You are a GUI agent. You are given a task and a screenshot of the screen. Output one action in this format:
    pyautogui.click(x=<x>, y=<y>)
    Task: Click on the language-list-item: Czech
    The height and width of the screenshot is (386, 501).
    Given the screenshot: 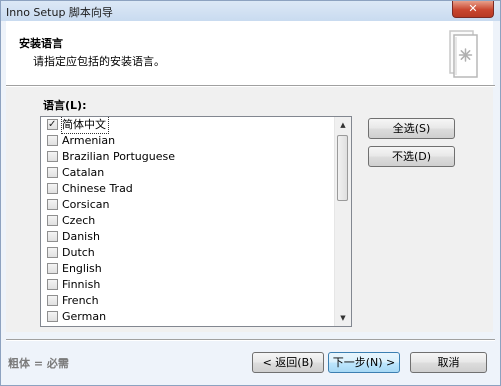 What is the action you would take?
    pyautogui.click(x=188, y=221)
    